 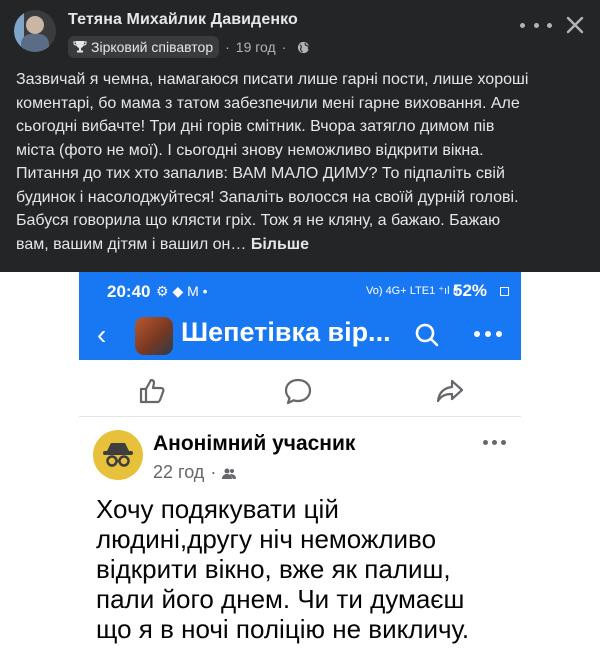 What do you see at coordinates (280, 599) in the screenshot?
I see `comment-text-line: пали його днем. Чи ти думаєш` at bounding box center [280, 599].